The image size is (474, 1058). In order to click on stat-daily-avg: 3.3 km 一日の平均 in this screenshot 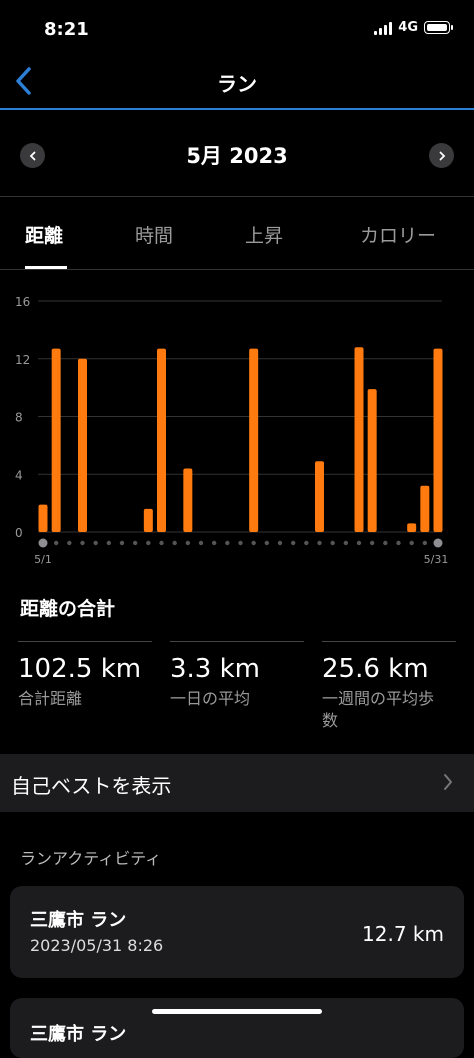, I will do `click(237, 675)`.